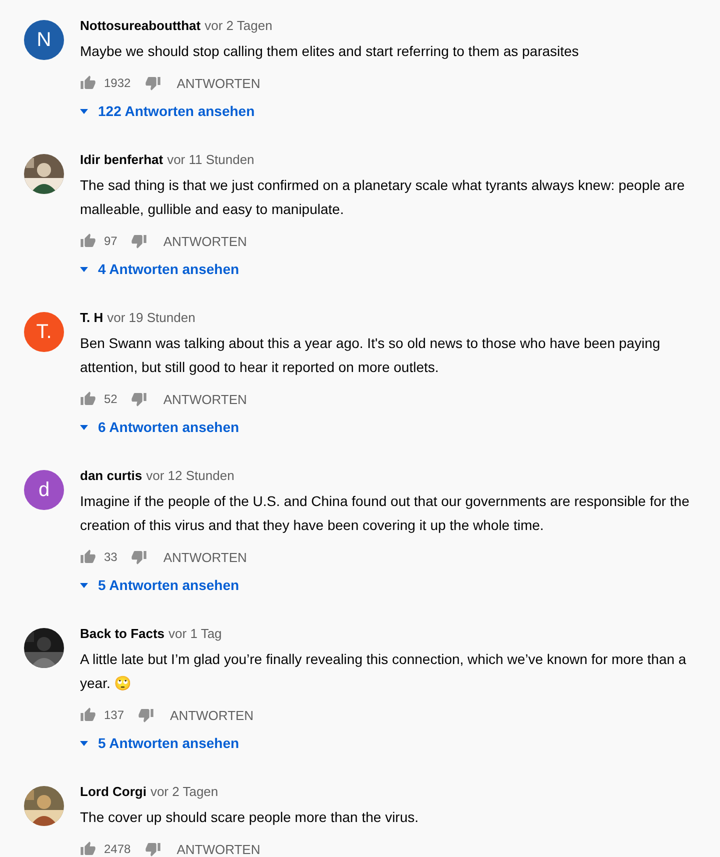 The height and width of the screenshot is (857, 720). Describe the element at coordinates (122, 633) in the screenshot. I see `author-name: Back to Facts` at that location.